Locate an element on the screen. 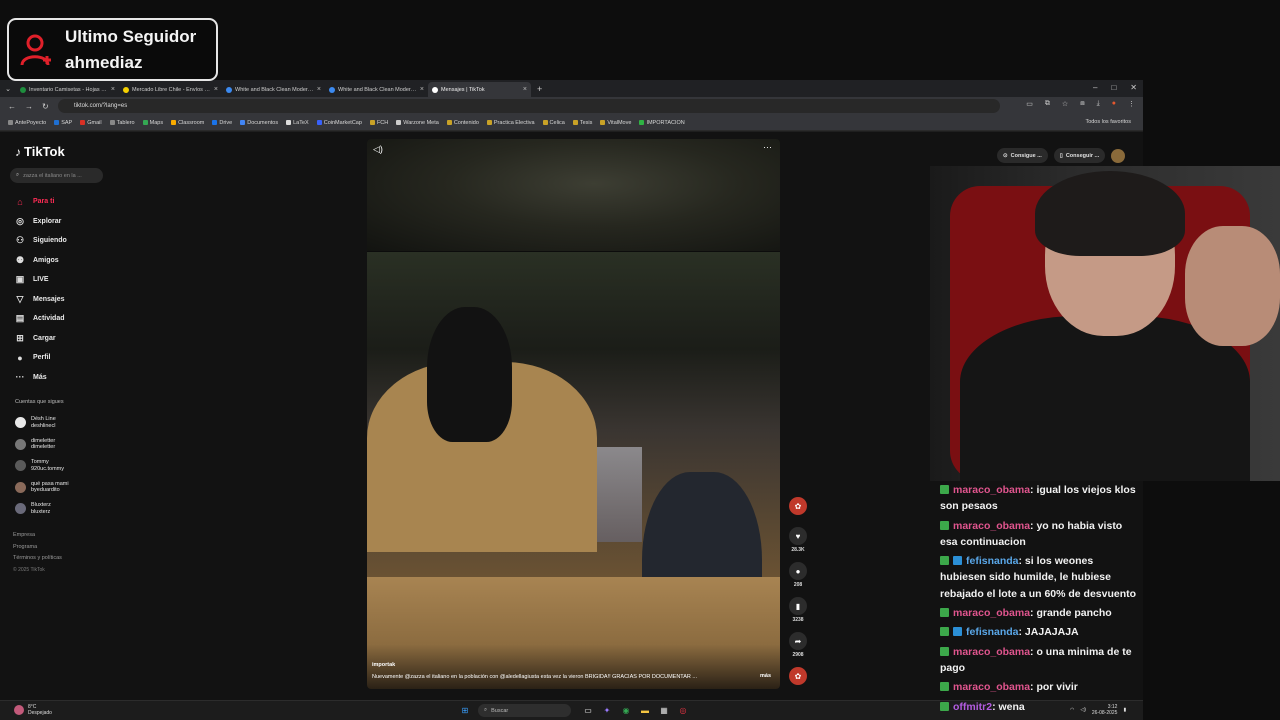 Image resolution: width=1280 pixels, height=720 pixels. action-count: 28.3K is located at coordinates (798, 550).